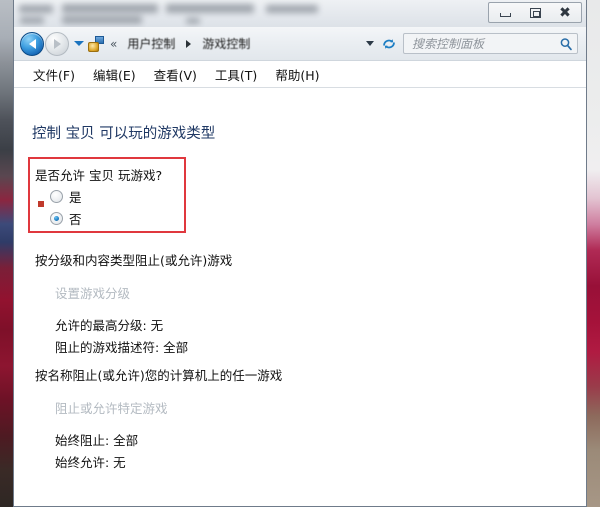 This screenshot has width=600, height=507. I want to click on close-icon: ✖, so click(565, 12).